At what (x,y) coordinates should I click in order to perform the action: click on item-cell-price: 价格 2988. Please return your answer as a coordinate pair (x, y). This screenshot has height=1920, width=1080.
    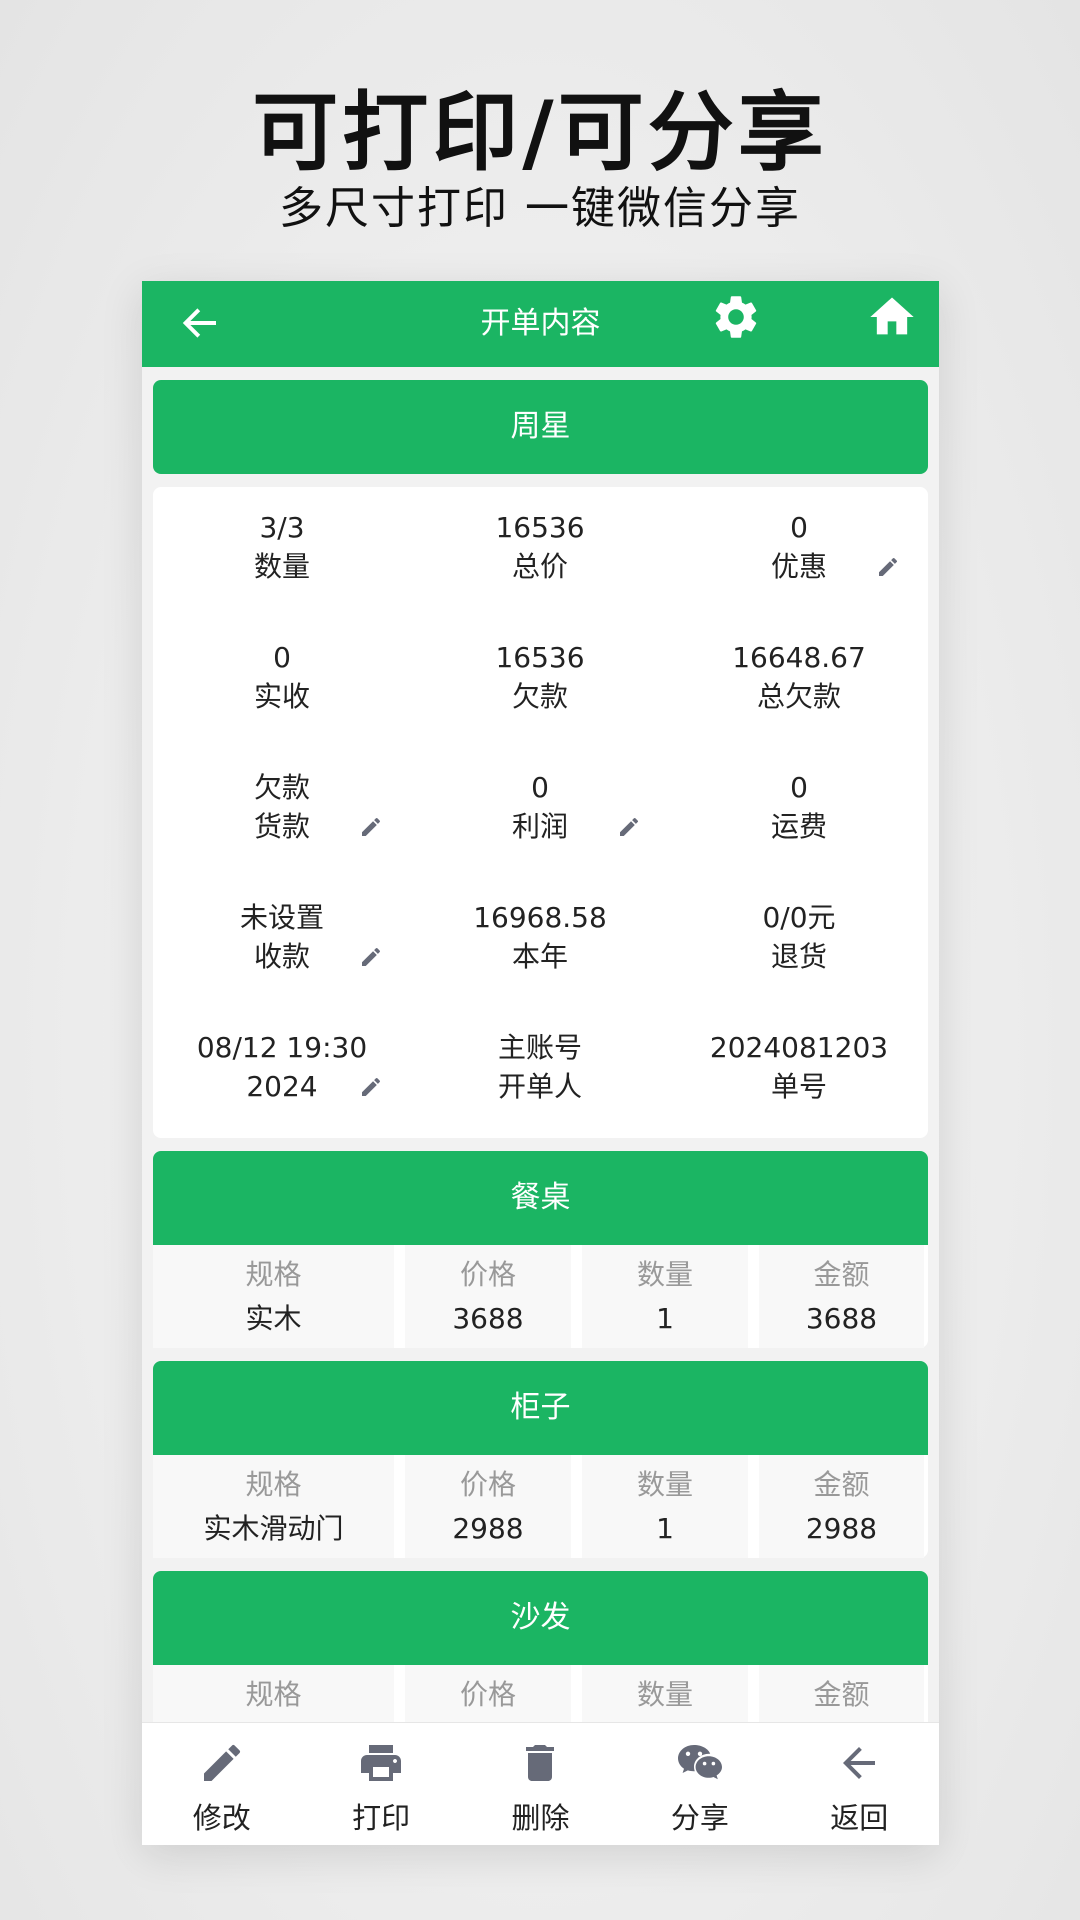
    Looking at the image, I should click on (488, 1506).